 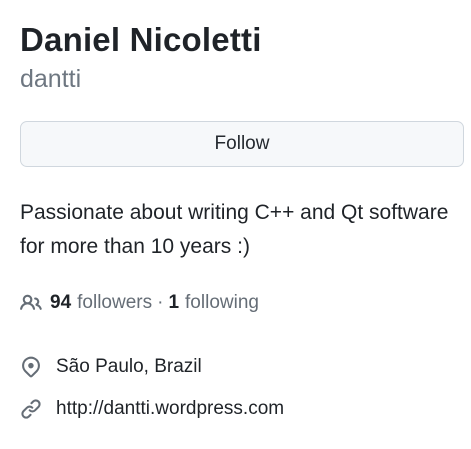 I want to click on location-pin-icon, so click(x=31, y=367).